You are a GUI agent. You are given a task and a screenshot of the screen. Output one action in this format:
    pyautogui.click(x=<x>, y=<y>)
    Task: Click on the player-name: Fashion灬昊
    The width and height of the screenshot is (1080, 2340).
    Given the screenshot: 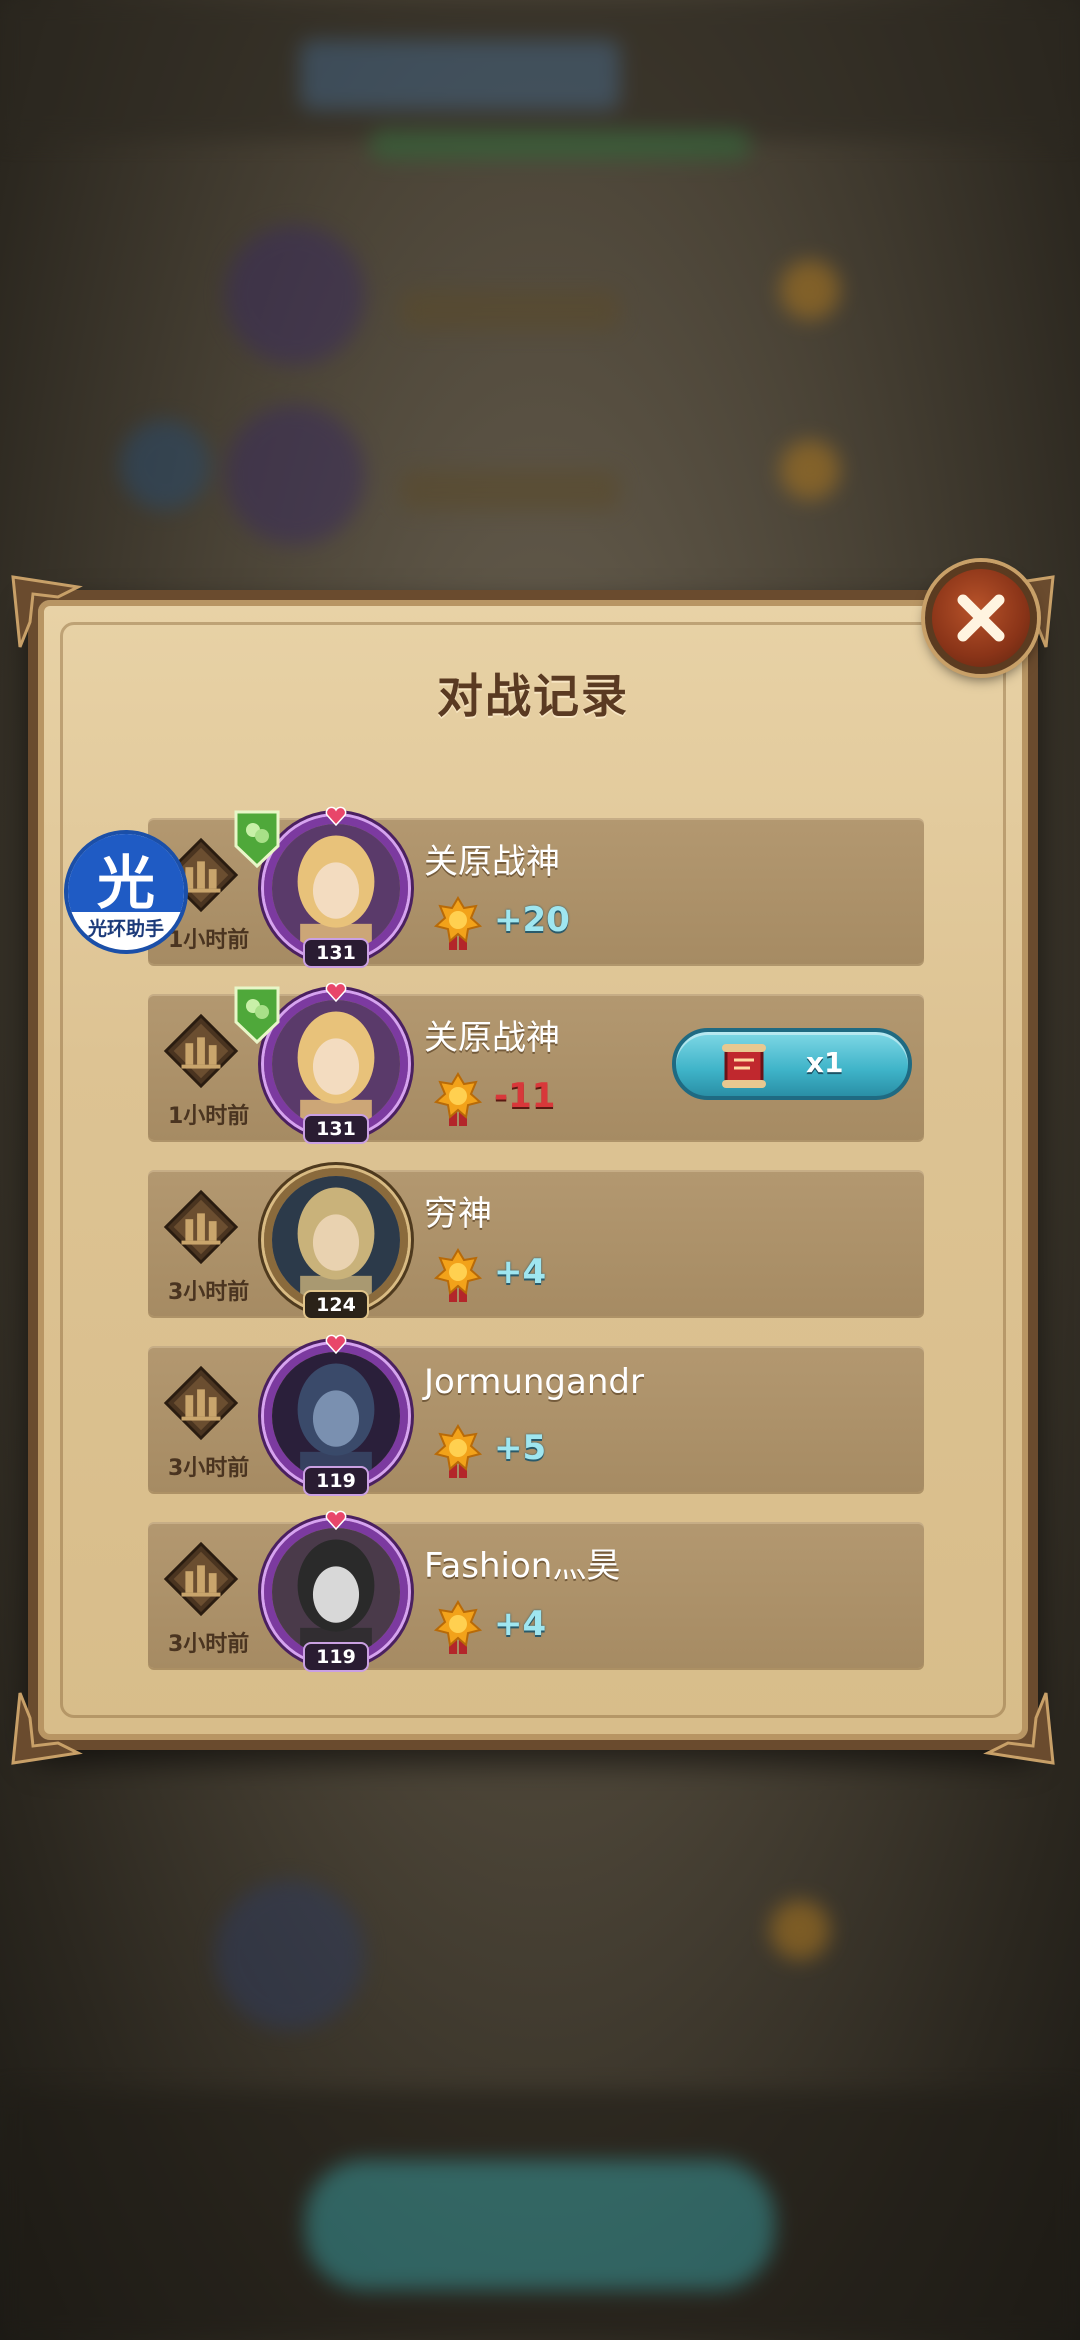 What is the action you would take?
    pyautogui.click(x=522, y=1566)
    